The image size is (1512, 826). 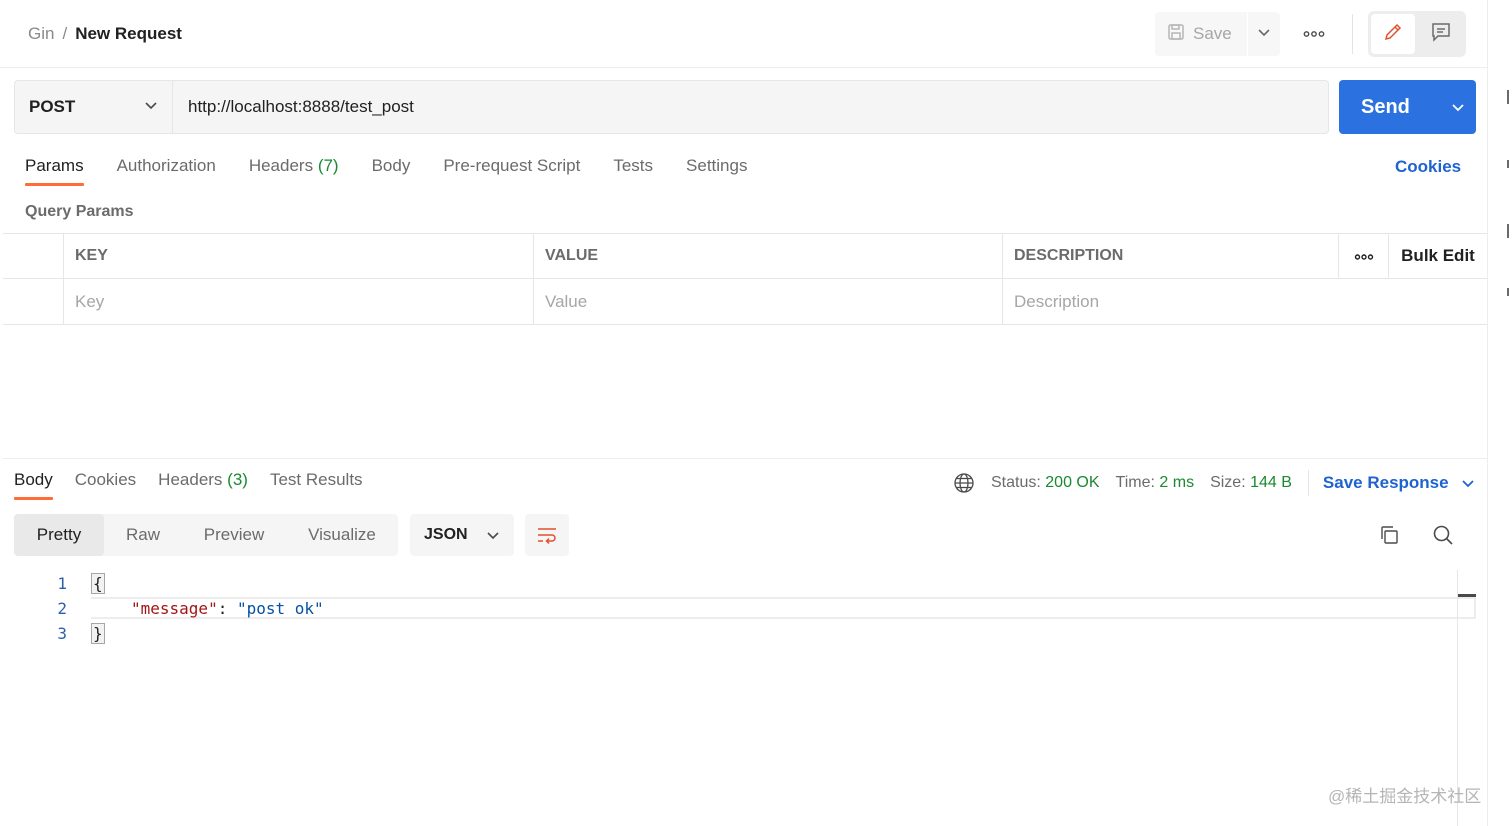 I want to click on tab-test-results: Test Results, so click(x=316, y=485).